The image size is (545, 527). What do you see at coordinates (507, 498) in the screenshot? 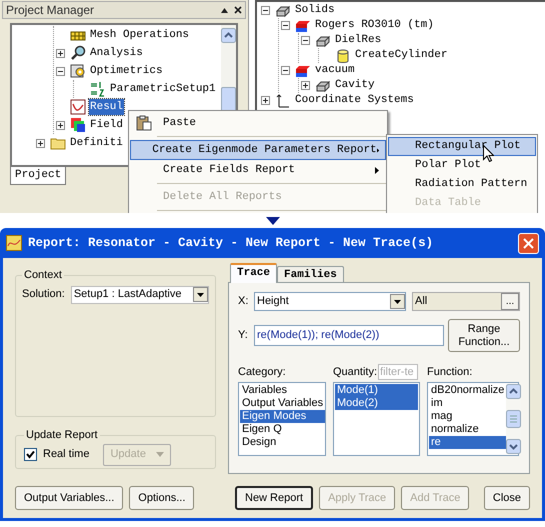
I see `dialog-button: Close` at bounding box center [507, 498].